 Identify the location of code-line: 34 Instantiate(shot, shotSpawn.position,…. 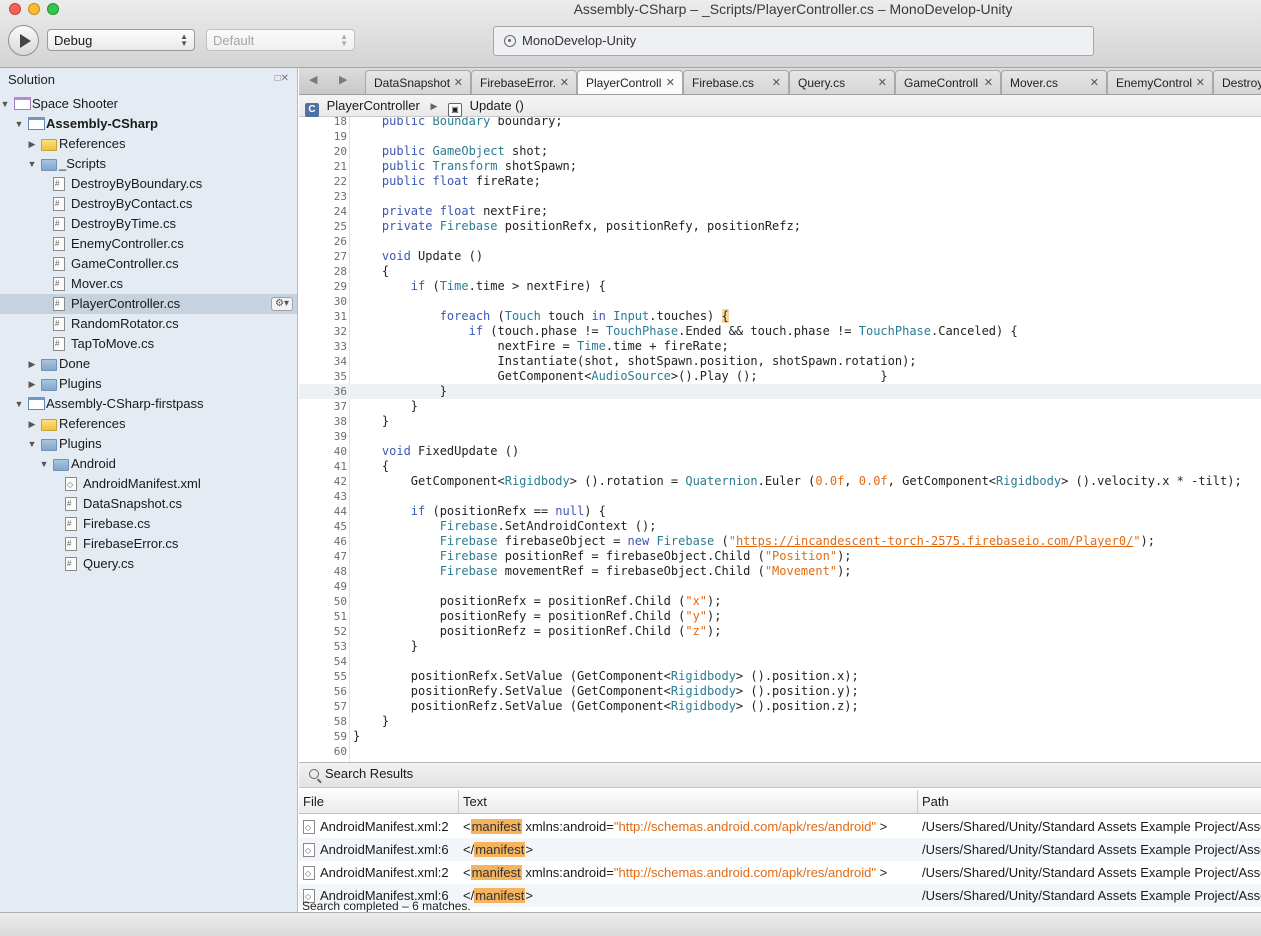
(780, 361).